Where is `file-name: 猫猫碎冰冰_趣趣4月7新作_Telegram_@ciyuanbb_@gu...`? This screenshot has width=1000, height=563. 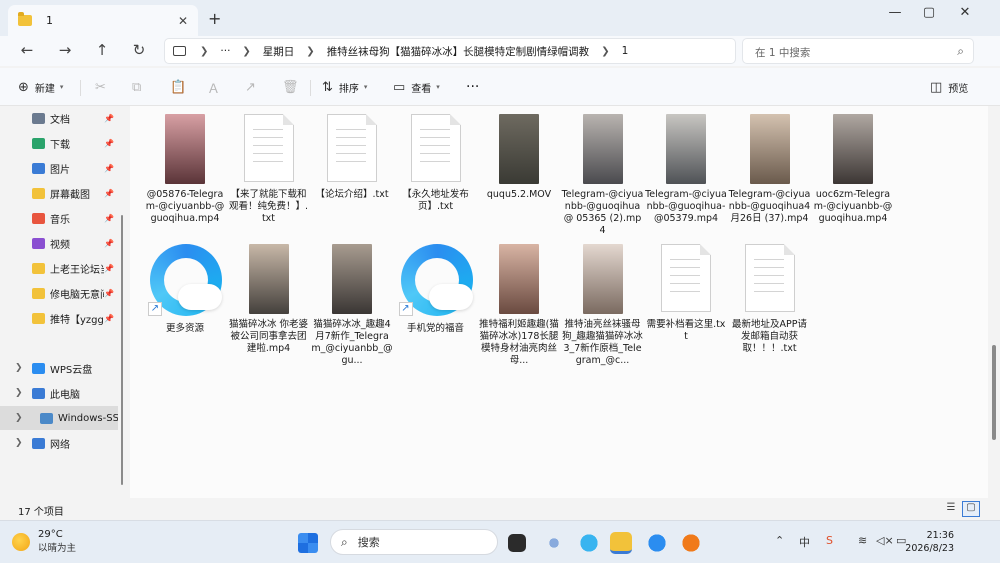
file-name: 猫猫碎冰冰_趣趣4月7新作_Telegram_@ciyuanbb_@gu... is located at coordinates (352, 342).